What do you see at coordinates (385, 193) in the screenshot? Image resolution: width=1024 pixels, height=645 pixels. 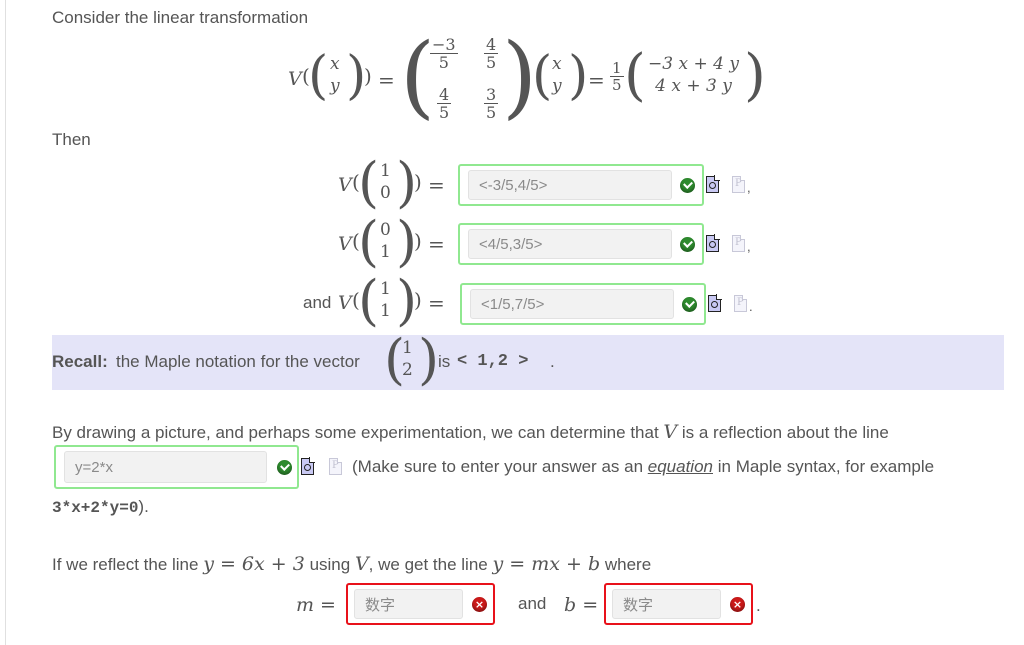 I see `vector-entry: 0` at bounding box center [385, 193].